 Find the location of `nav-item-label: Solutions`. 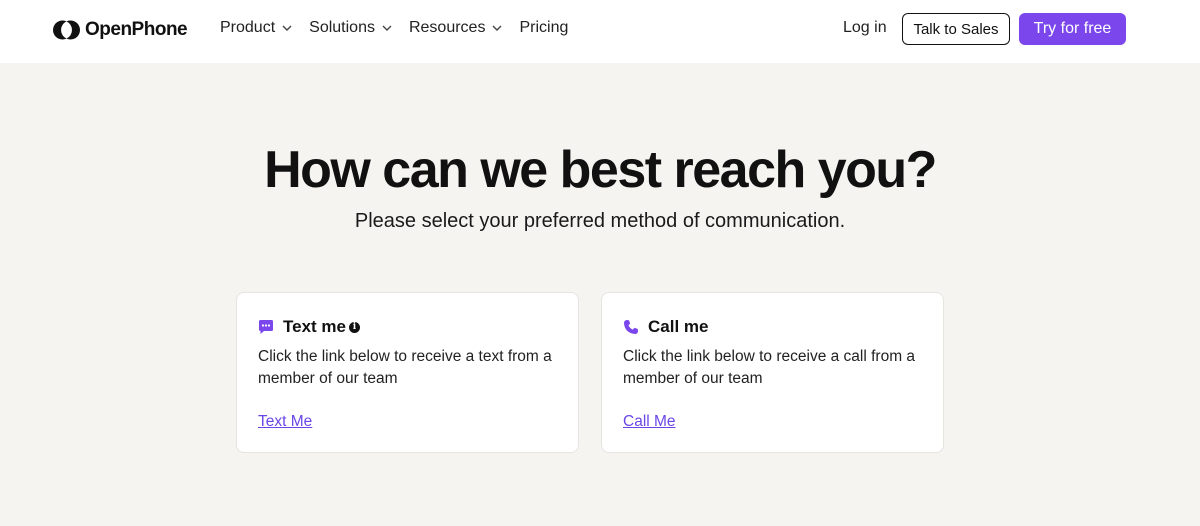

nav-item-label: Solutions is located at coordinates (342, 27).